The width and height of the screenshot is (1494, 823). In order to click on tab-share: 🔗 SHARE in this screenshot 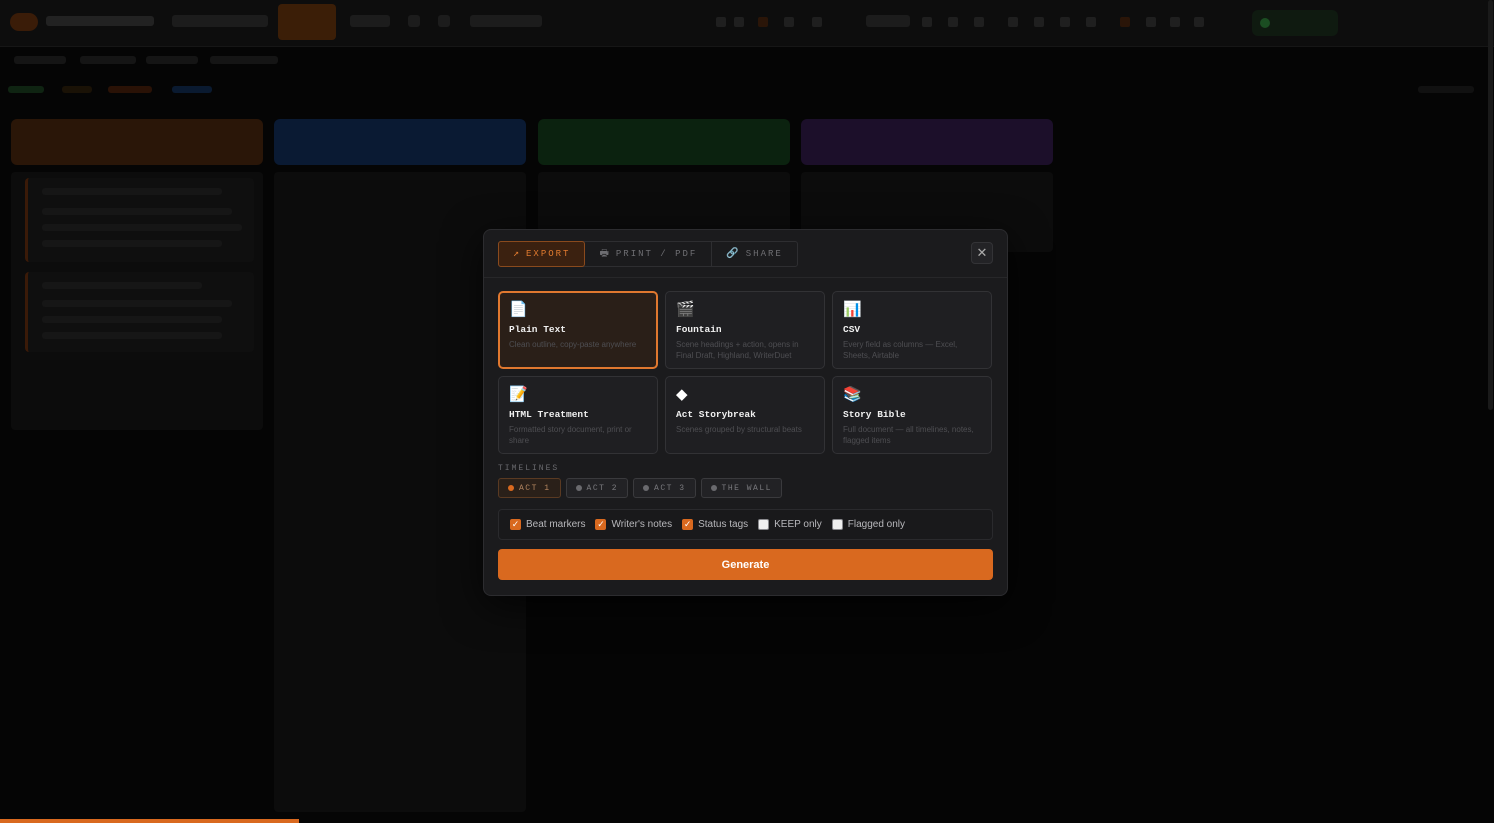, I will do `click(754, 254)`.